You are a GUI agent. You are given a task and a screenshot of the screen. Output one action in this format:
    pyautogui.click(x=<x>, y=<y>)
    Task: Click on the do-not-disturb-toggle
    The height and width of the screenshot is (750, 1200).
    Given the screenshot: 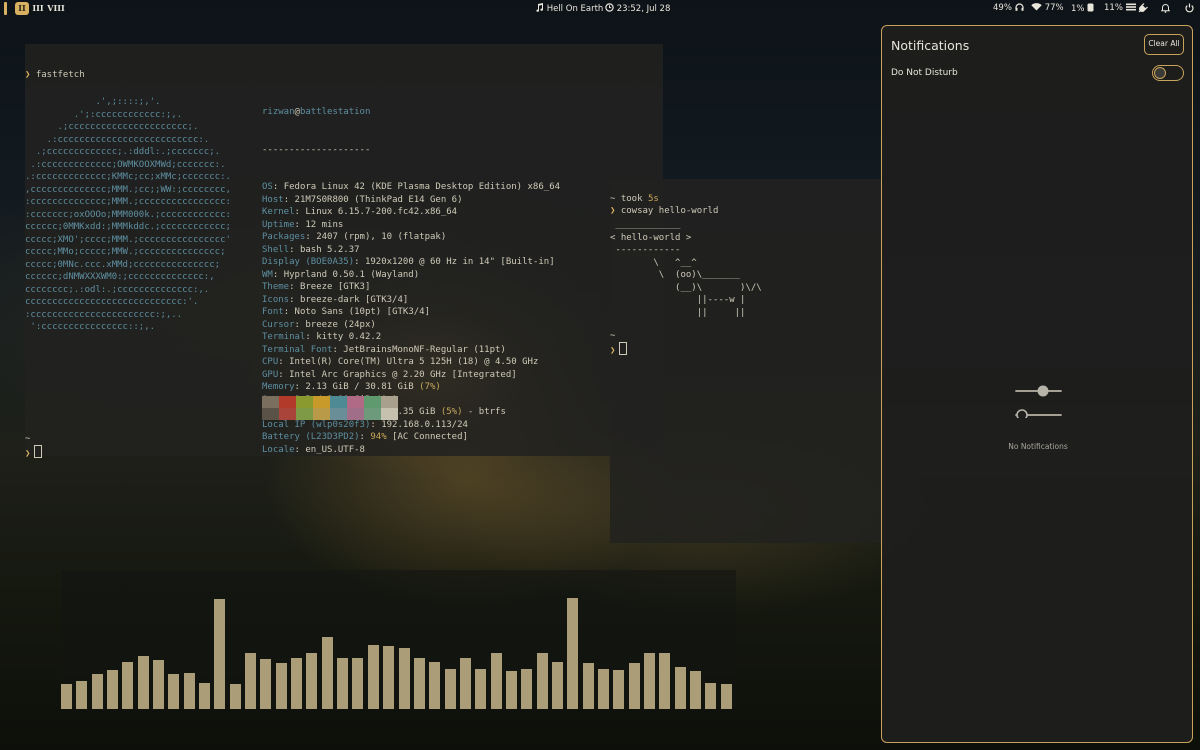 What is the action you would take?
    pyautogui.click(x=1168, y=73)
    